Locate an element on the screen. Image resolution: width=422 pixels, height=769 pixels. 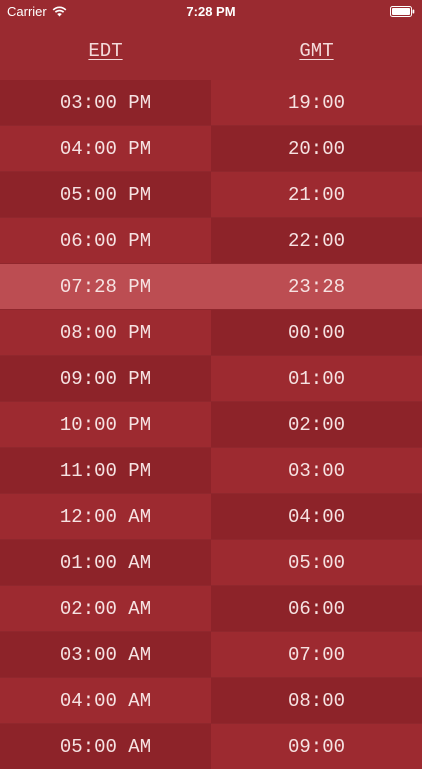
gmt-time: 08:00 is located at coordinates (316, 700).